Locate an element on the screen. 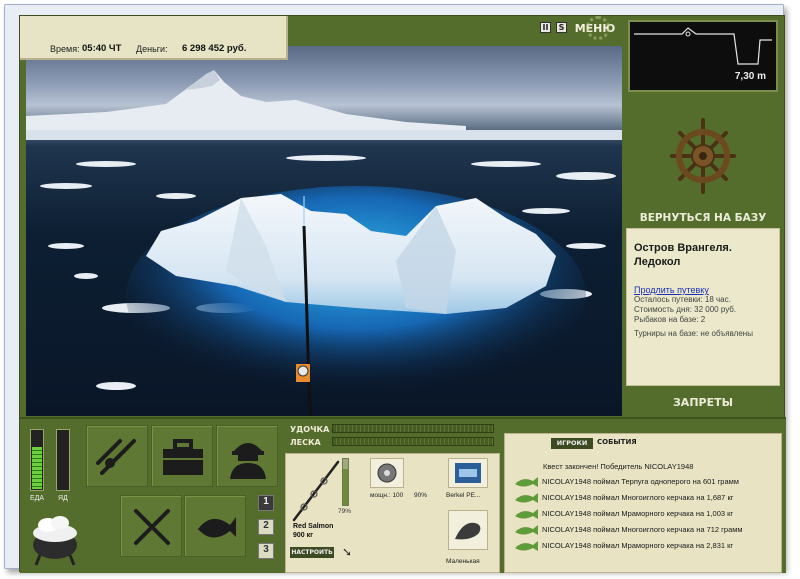 Image resolution: width=800 pixels, height=579 pixels. menu-button: МЕНЮ is located at coordinates (595, 28).